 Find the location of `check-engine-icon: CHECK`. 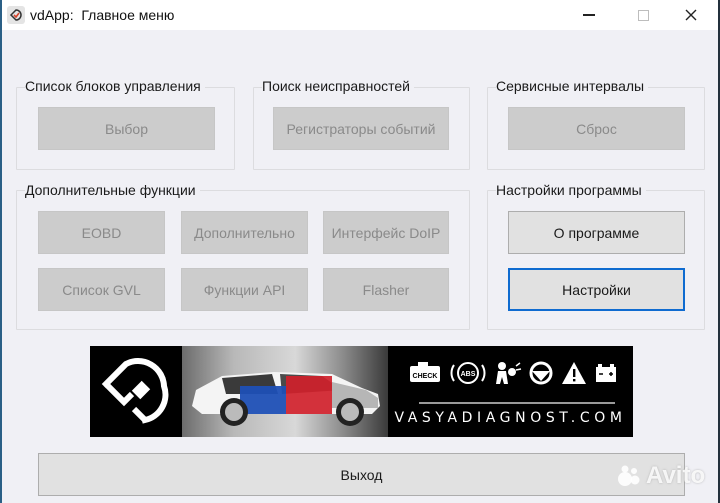

check-engine-icon: CHECK is located at coordinates (425, 372).